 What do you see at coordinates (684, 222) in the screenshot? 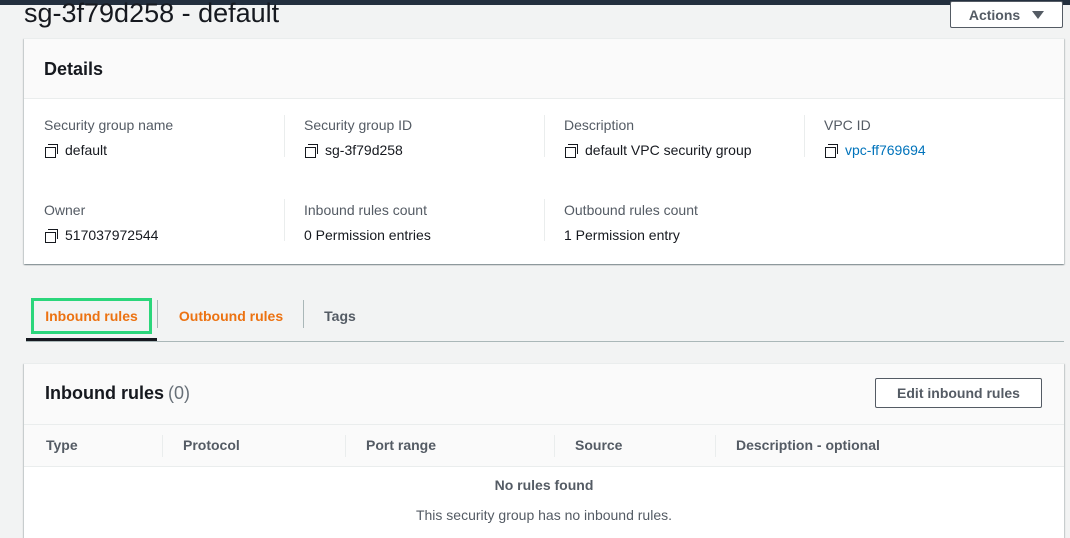
I see `field-outbound-rules-count: Outbound rules count 1 Permission entry` at bounding box center [684, 222].